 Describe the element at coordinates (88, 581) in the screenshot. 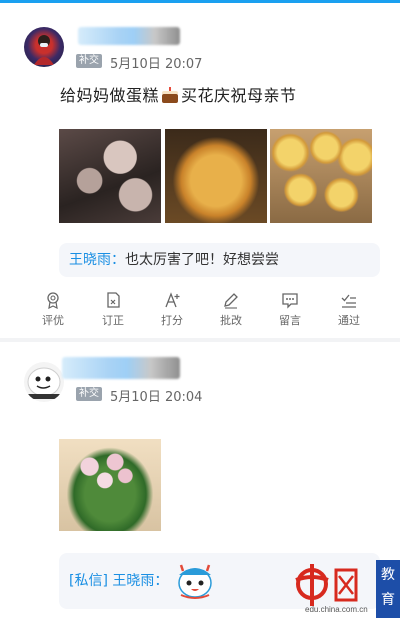

I see `private-message-tag: [私信]` at that location.